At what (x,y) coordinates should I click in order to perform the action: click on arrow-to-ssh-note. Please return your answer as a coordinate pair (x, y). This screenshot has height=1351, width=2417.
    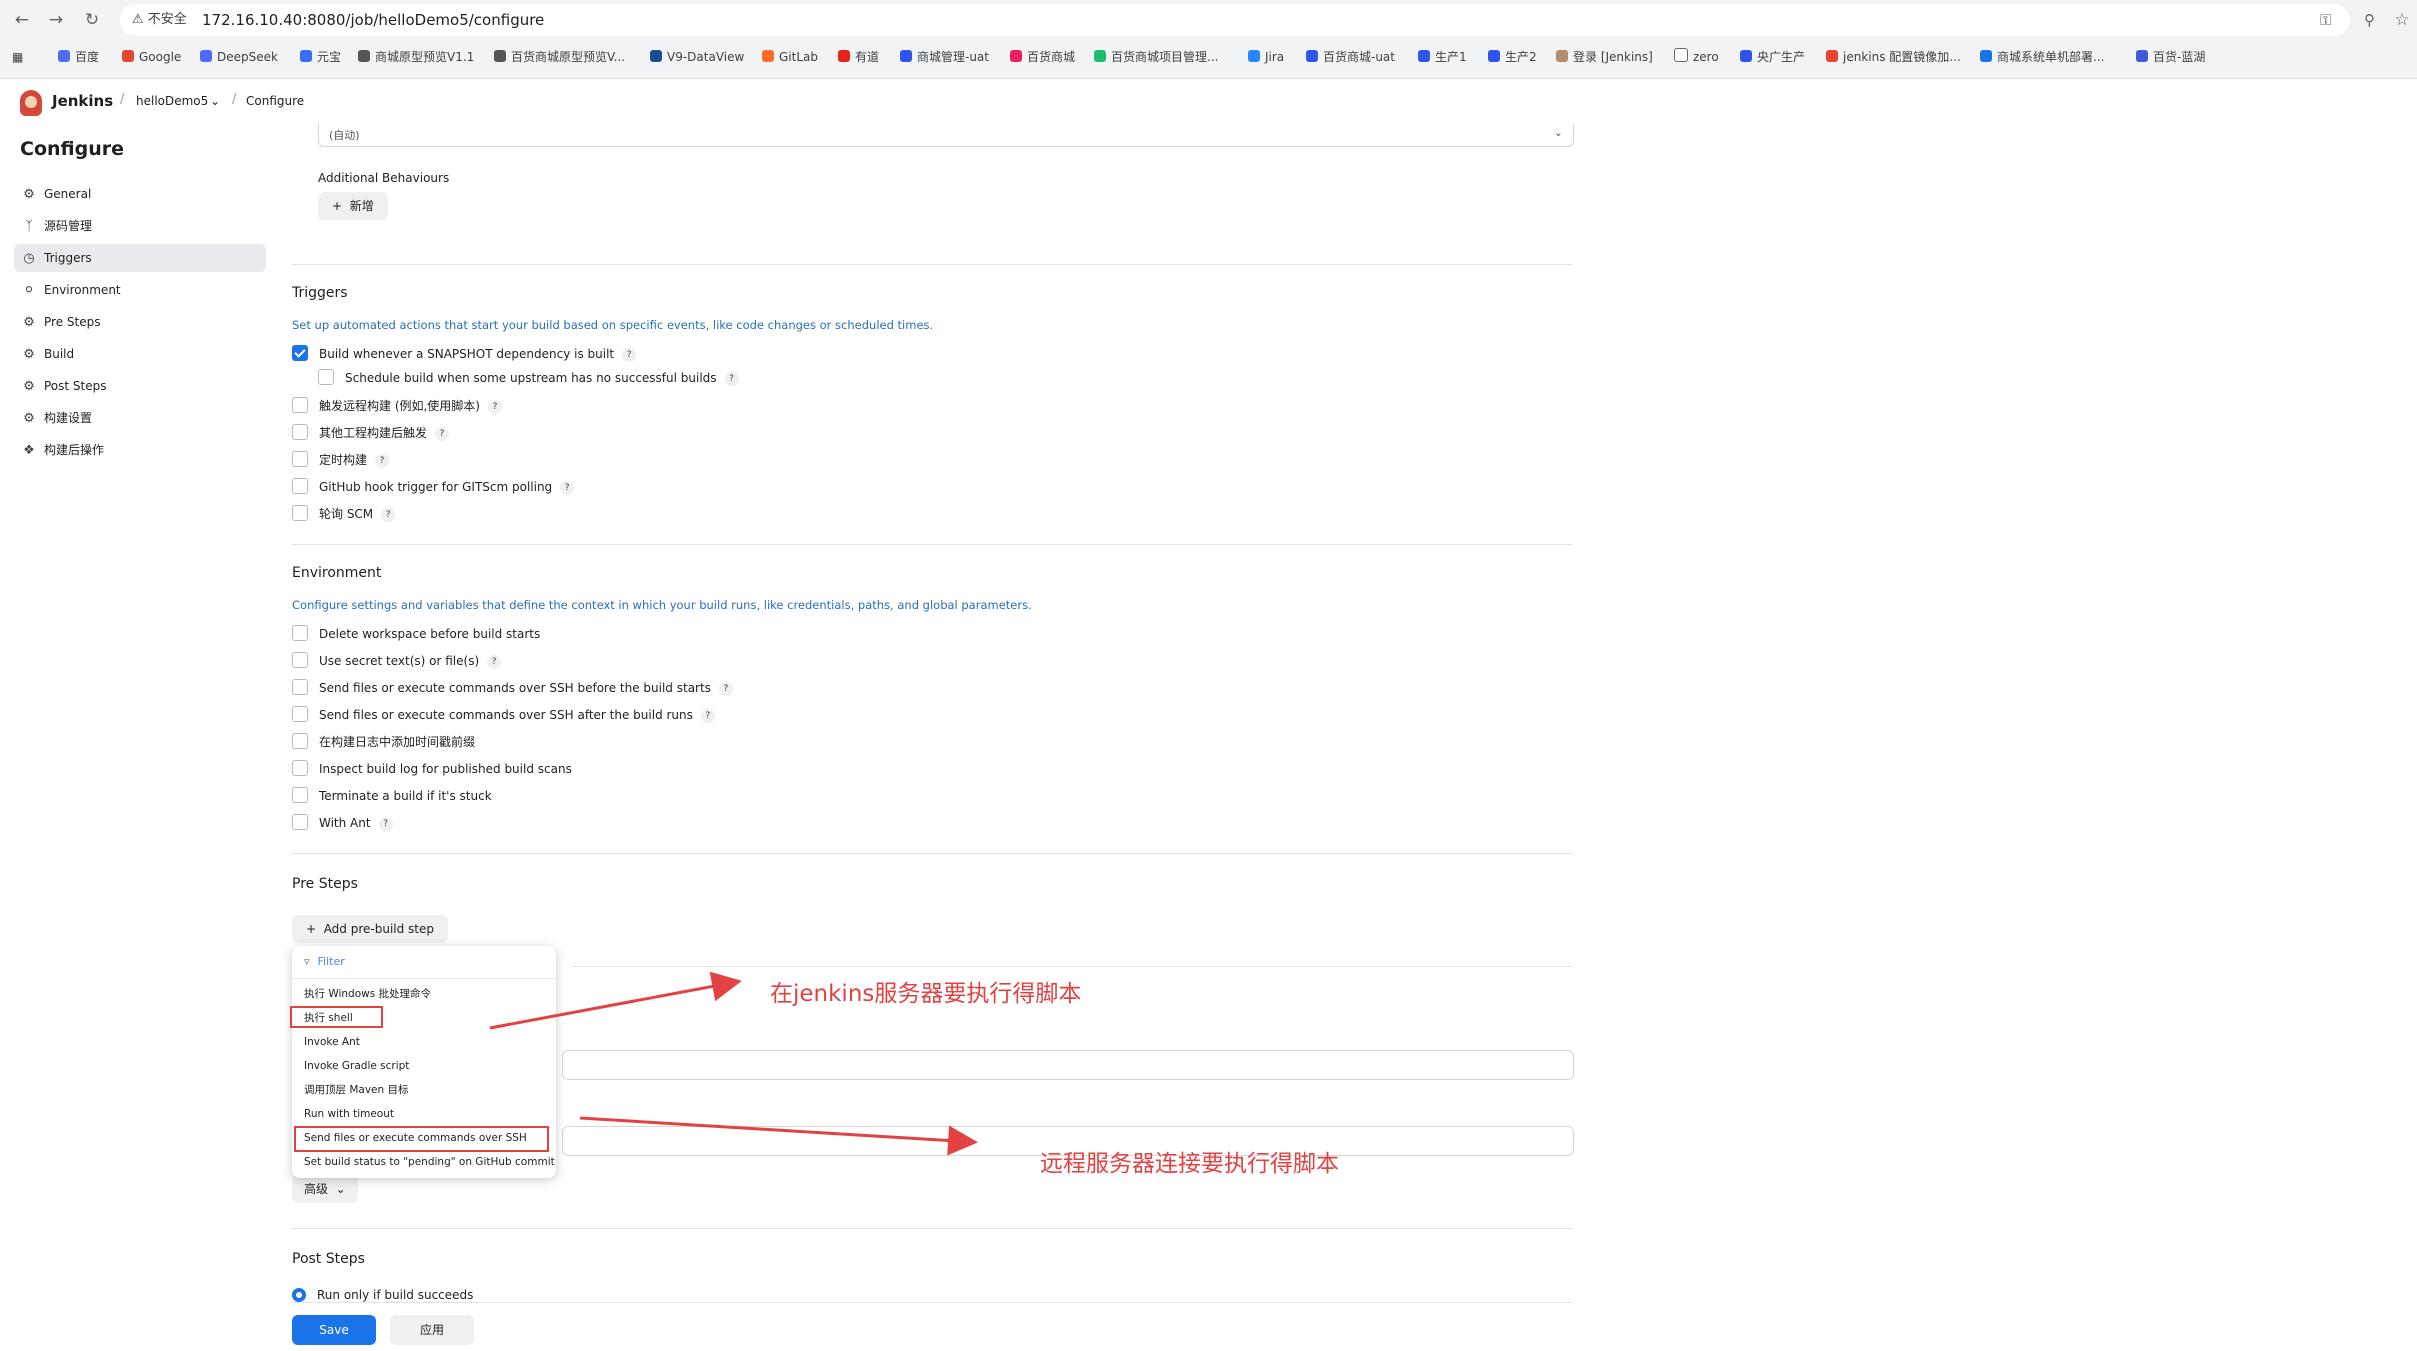
    Looking at the image, I should click on (778, 1136).